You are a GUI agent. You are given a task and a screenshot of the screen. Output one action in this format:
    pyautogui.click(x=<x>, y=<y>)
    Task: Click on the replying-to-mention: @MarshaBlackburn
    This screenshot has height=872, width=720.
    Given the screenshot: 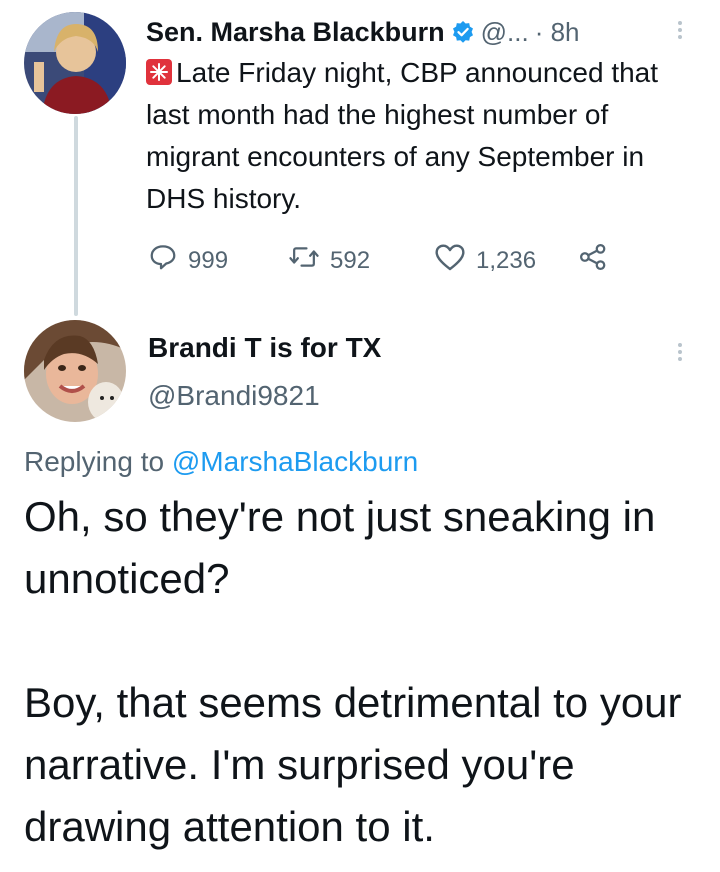 What is the action you would take?
    pyautogui.click(x=295, y=461)
    